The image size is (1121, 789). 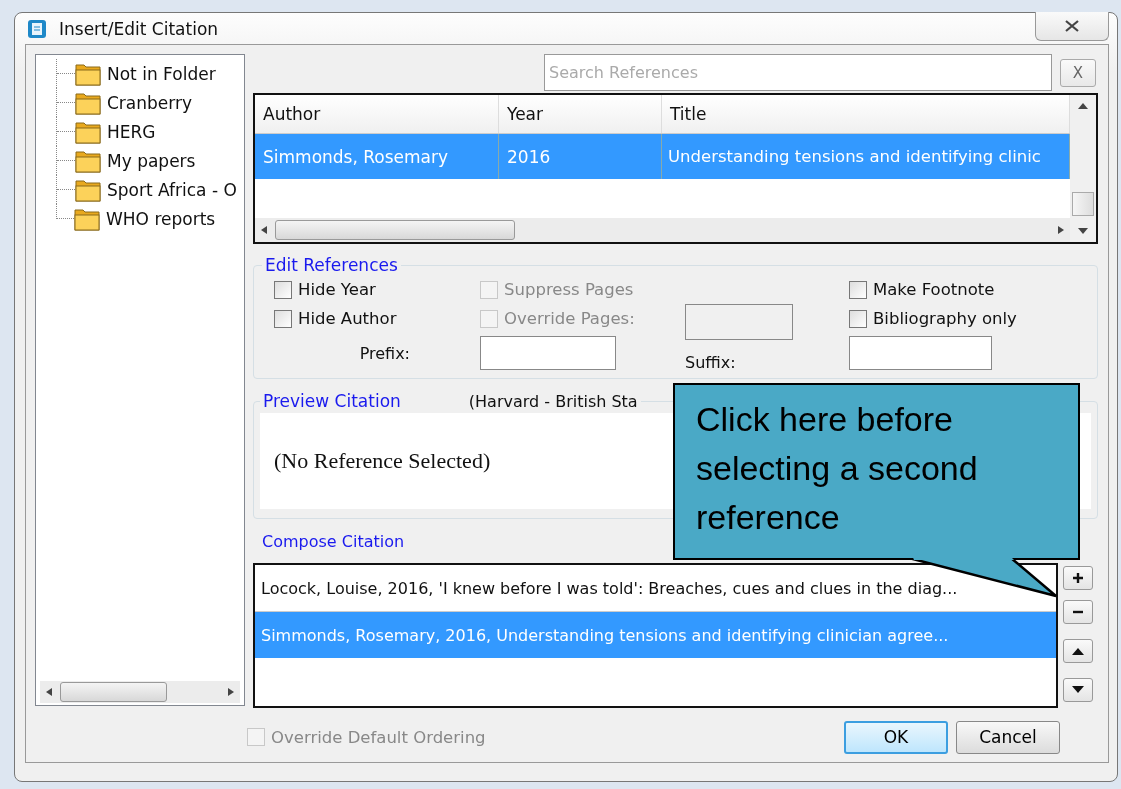 I want to click on add-button, so click(x=1078, y=578).